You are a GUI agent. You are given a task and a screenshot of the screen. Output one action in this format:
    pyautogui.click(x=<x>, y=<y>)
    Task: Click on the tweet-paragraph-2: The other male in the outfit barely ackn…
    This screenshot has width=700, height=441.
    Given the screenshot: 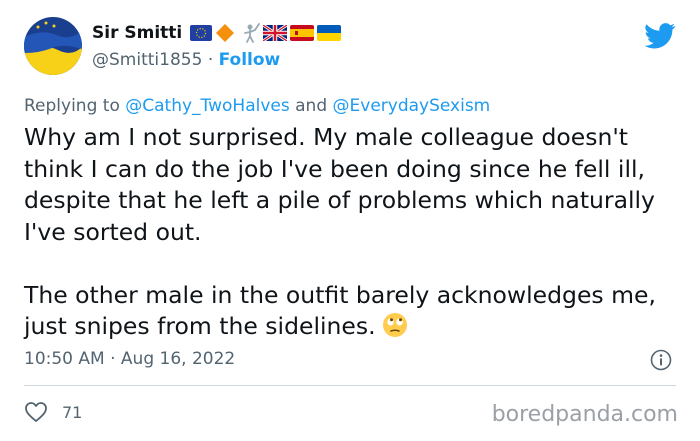 What is the action you would take?
    pyautogui.click(x=340, y=310)
    